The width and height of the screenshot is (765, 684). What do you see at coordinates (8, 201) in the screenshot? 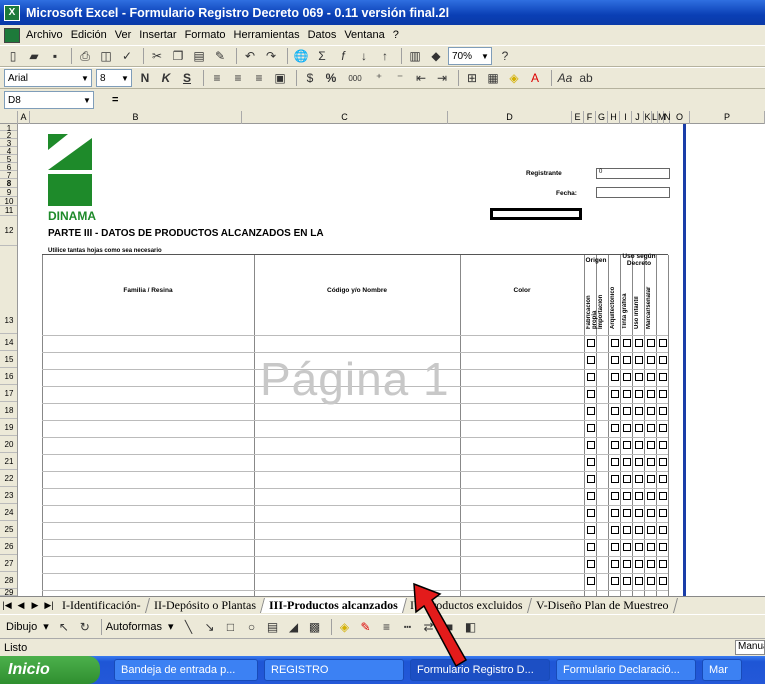
I see `row-header: 10` at bounding box center [8, 201].